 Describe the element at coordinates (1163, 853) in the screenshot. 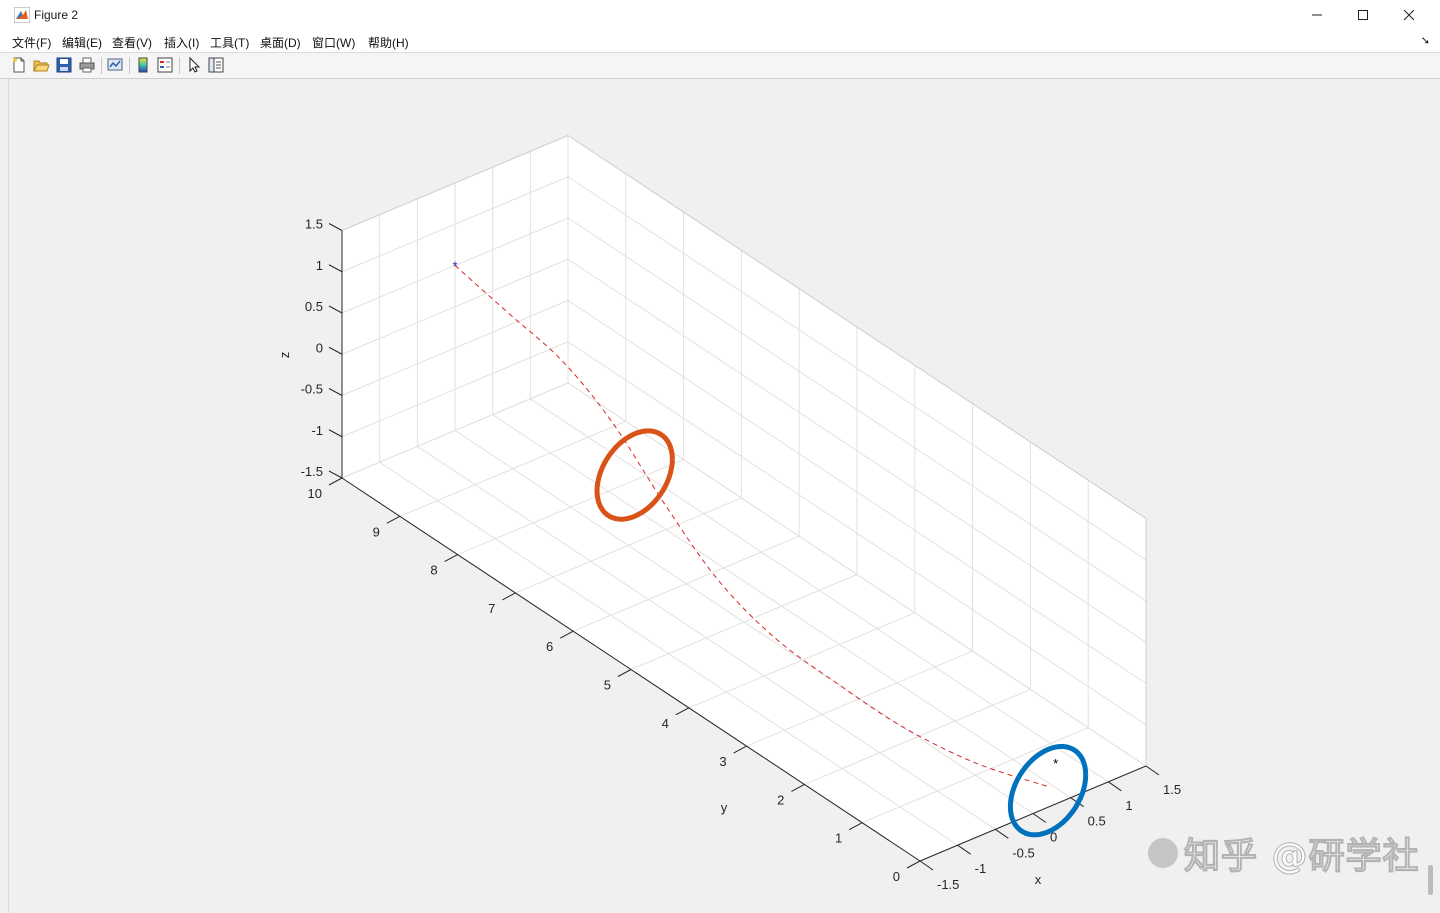

I see `zhihu-logo-icon` at that location.